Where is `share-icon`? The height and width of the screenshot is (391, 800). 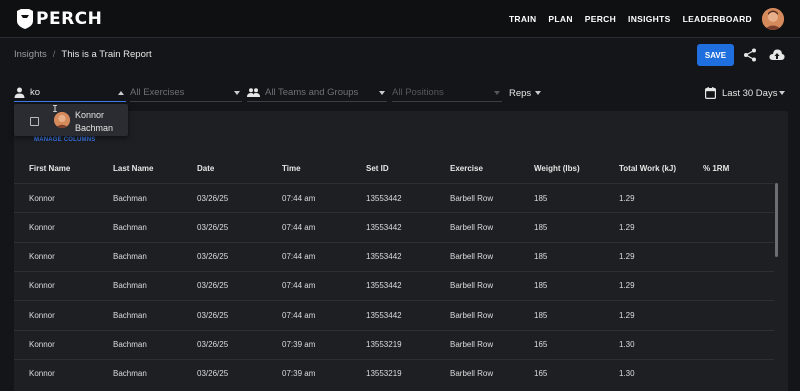 share-icon is located at coordinates (750, 55).